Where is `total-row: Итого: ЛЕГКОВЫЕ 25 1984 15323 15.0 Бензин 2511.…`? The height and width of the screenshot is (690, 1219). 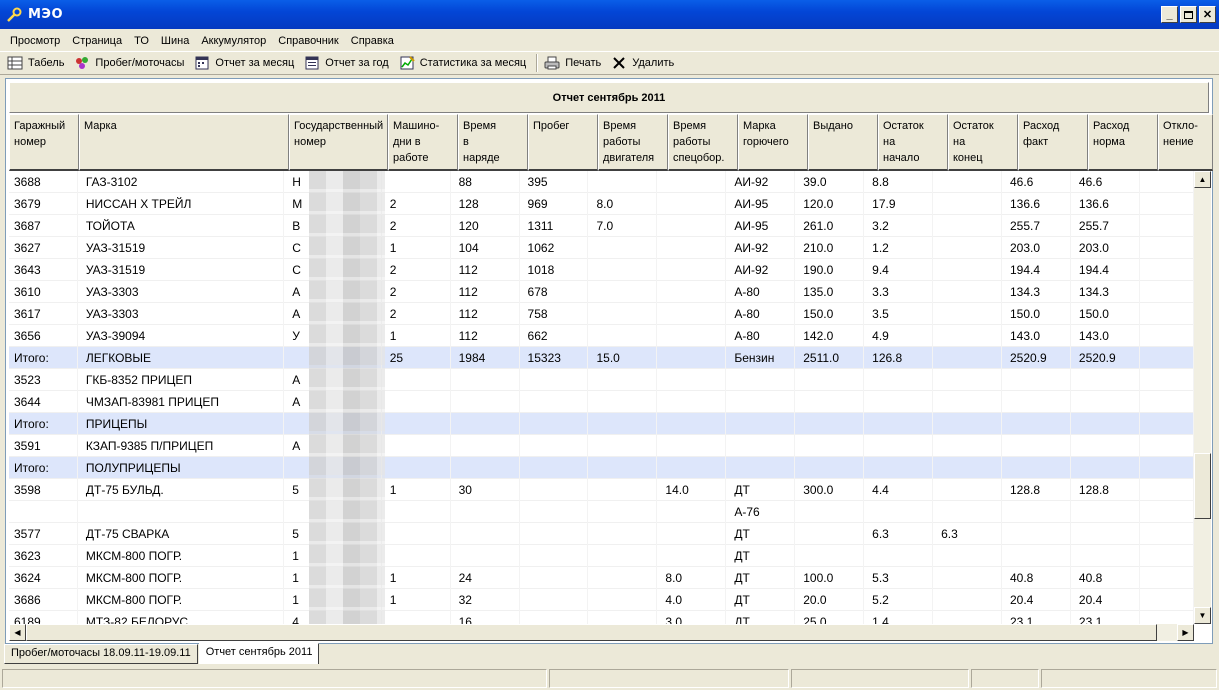
total-row: Итого: ЛЕГКОВЫЕ 25 1984 15323 15.0 Бензин 2511.… is located at coordinates (601, 358).